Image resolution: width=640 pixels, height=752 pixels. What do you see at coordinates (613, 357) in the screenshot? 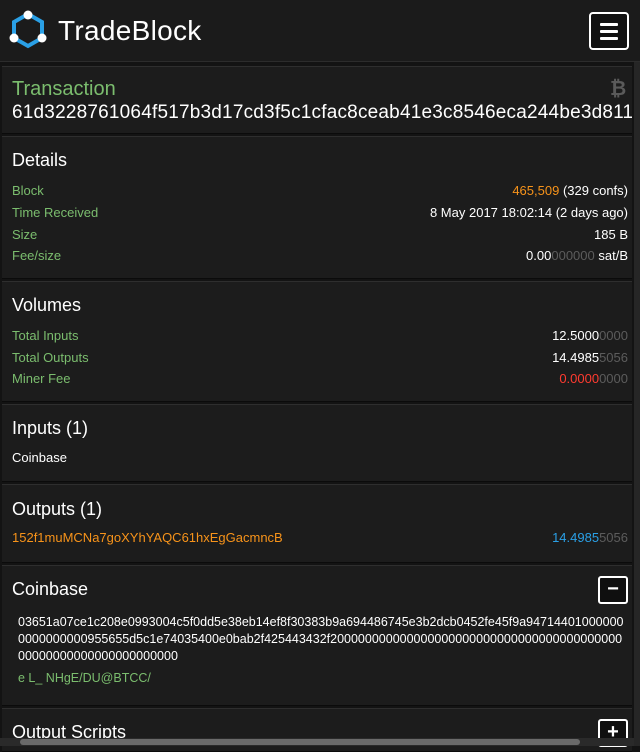
I see `total-outputs-dim: 5056` at bounding box center [613, 357].